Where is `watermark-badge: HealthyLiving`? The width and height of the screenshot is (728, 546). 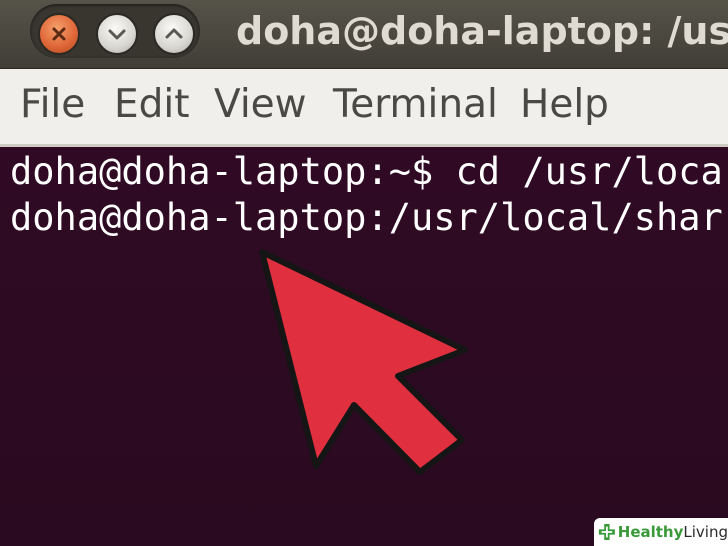 watermark-badge: HealthyLiving is located at coordinates (661, 532).